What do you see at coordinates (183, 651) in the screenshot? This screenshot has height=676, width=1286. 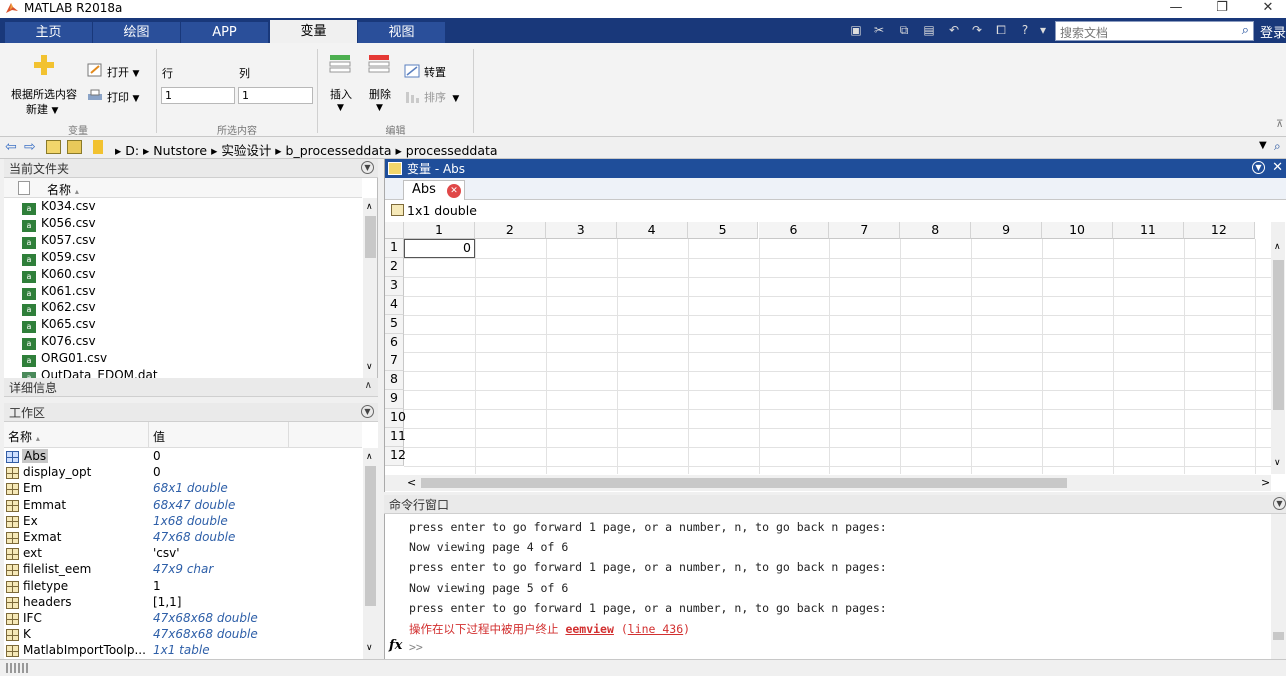 I see `workspace-variable-row: MatlabImportToolp... 1x1 table` at bounding box center [183, 651].